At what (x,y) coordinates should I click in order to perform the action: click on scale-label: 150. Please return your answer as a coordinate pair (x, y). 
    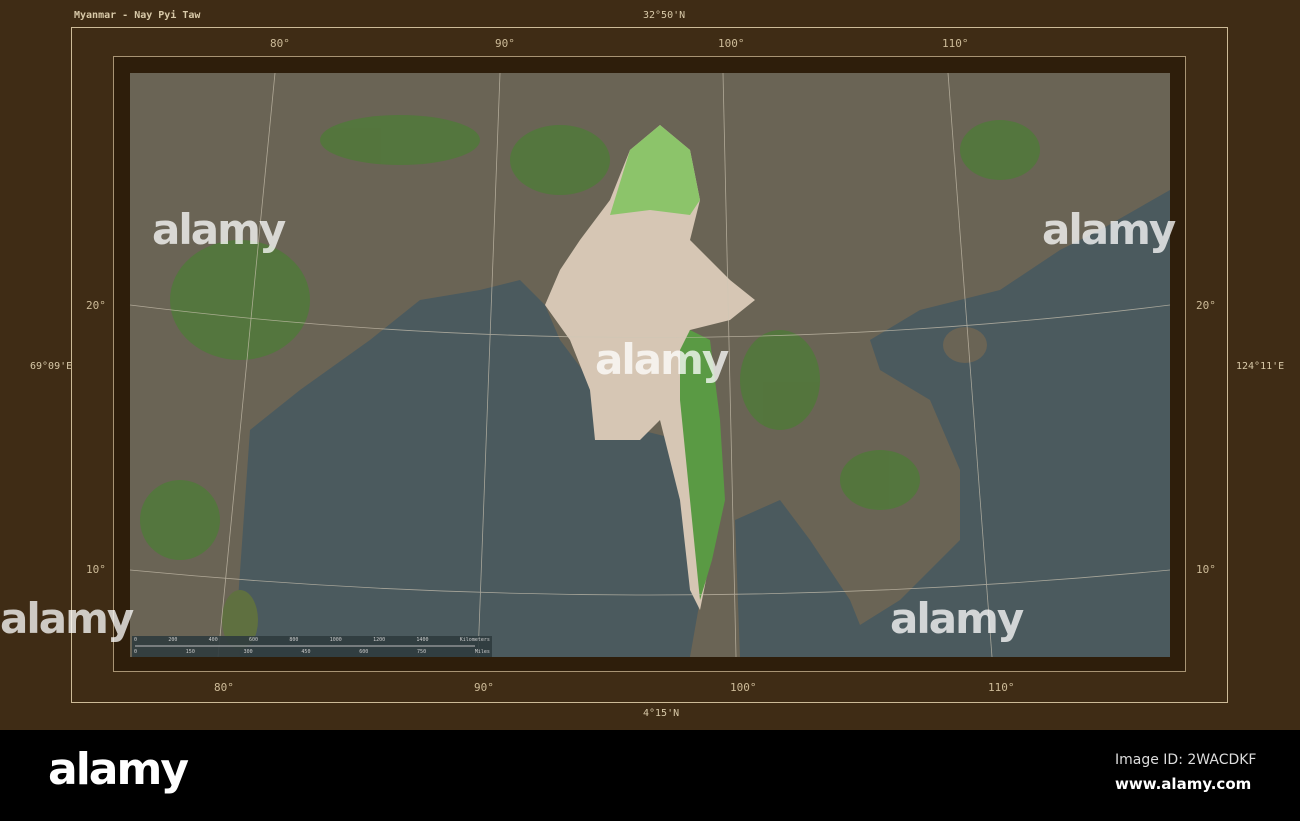
    Looking at the image, I should click on (190, 652).